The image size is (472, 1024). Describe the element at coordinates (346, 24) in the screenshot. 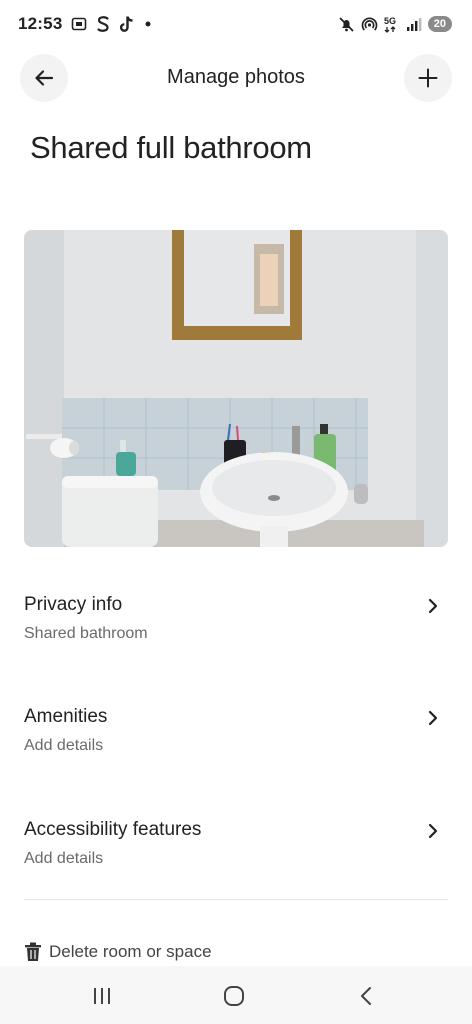

I see `mute-icon` at that location.